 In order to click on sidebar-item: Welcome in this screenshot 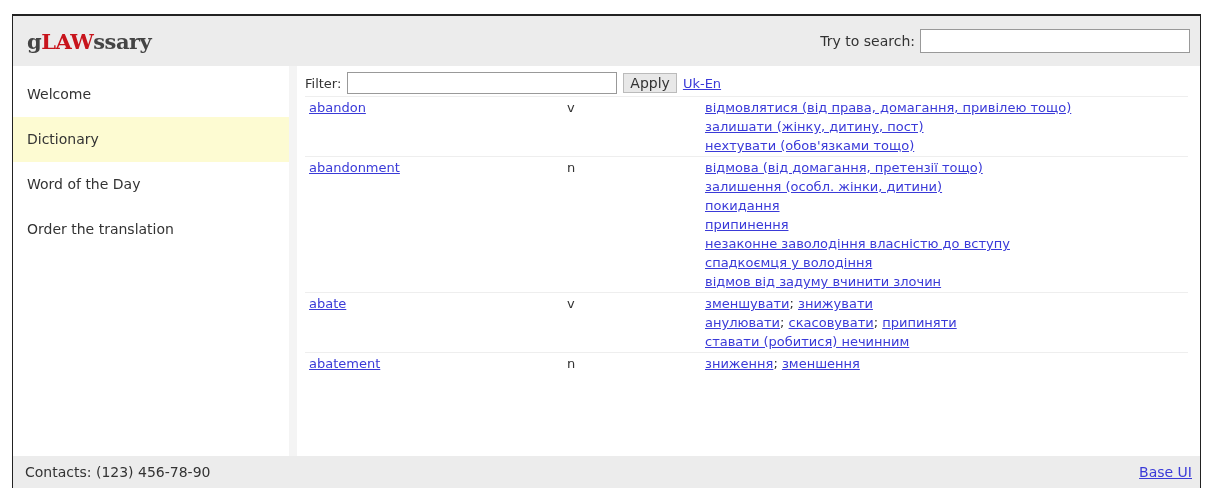, I will do `click(151, 94)`.